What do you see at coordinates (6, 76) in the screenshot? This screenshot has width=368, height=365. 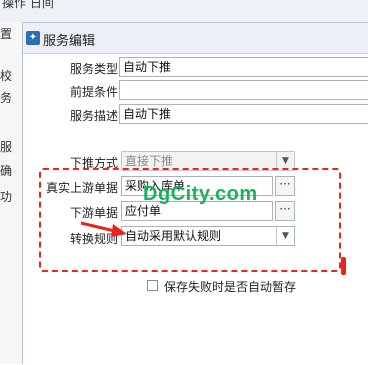 I see `background-label: 校` at bounding box center [6, 76].